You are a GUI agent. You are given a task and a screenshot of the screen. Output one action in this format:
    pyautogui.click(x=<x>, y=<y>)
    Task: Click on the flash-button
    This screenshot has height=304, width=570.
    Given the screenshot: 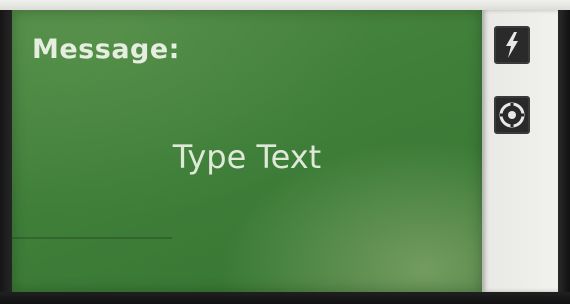 What is the action you would take?
    pyautogui.click(x=512, y=45)
    